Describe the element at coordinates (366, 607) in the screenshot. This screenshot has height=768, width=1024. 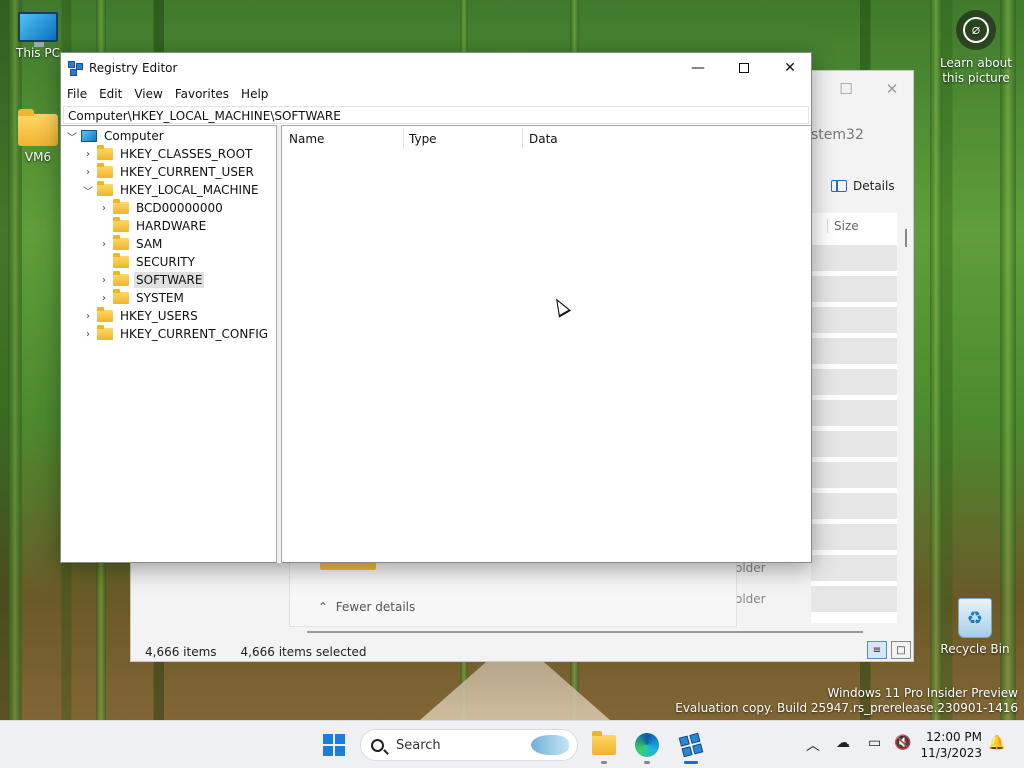
I see `fewer-details-button: ⌃ Fewer details` at that location.